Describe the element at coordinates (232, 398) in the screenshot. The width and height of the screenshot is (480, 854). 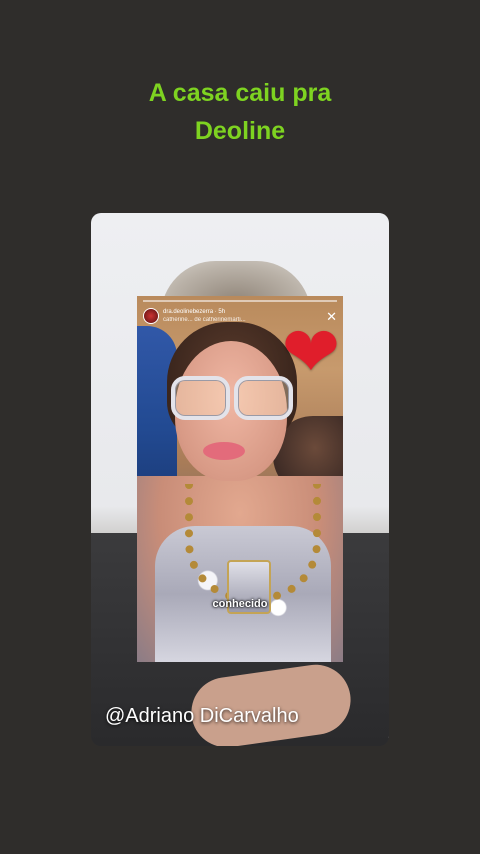
I see `sunglasses` at that location.